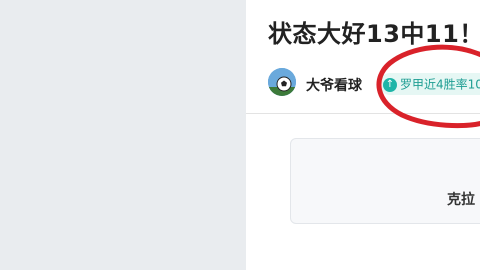 Image resolution: width=480 pixels, height=270 pixels. I want to click on author-name: 大爷看球, so click(334, 85).